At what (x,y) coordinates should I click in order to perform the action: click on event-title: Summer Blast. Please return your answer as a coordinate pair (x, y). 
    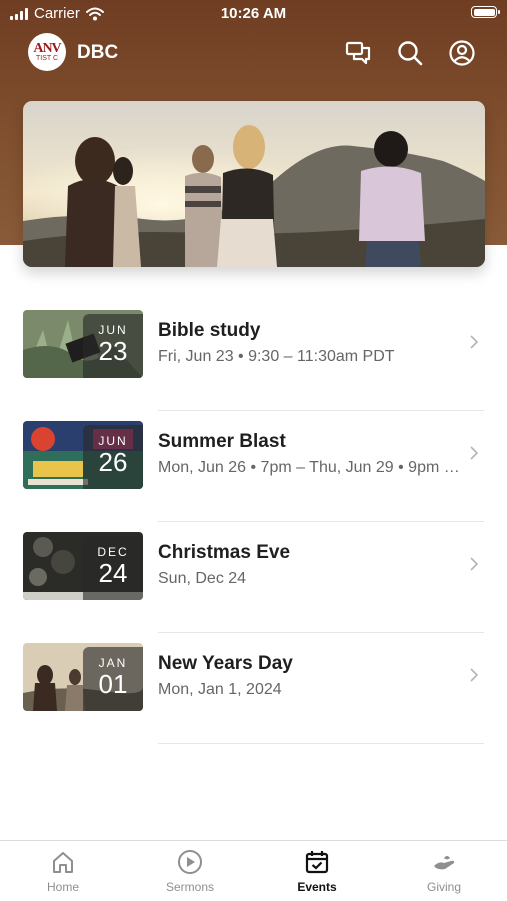
    Looking at the image, I should click on (222, 441).